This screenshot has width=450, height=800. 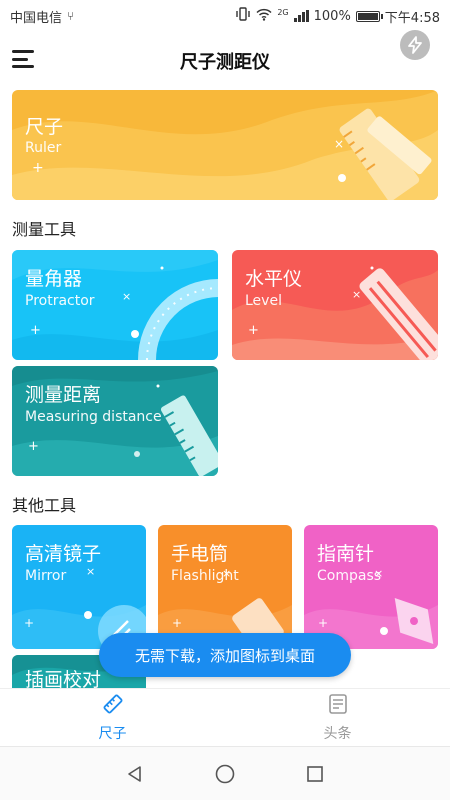 What do you see at coordinates (283, 12) in the screenshot?
I see `network-type: 2G` at bounding box center [283, 12].